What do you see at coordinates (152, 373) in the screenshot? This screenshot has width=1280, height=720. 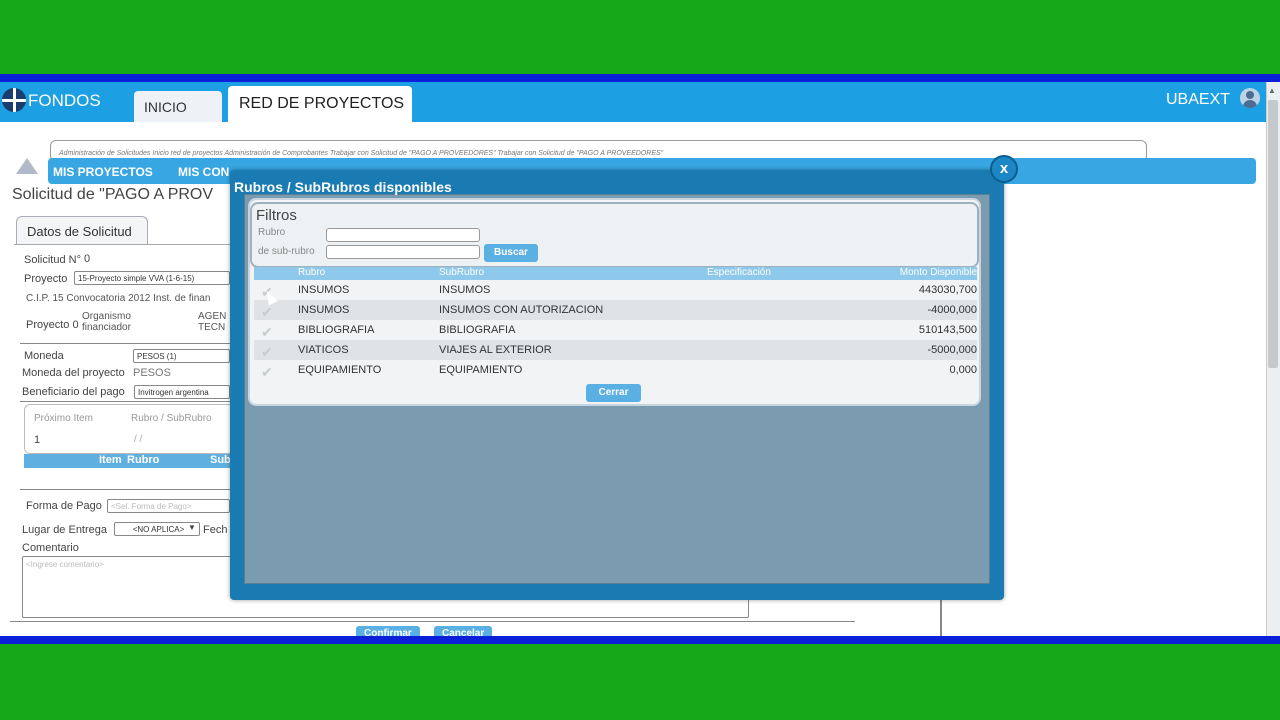 I see `moneda-proyecto-value: PESOS` at bounding box center [152, 373].